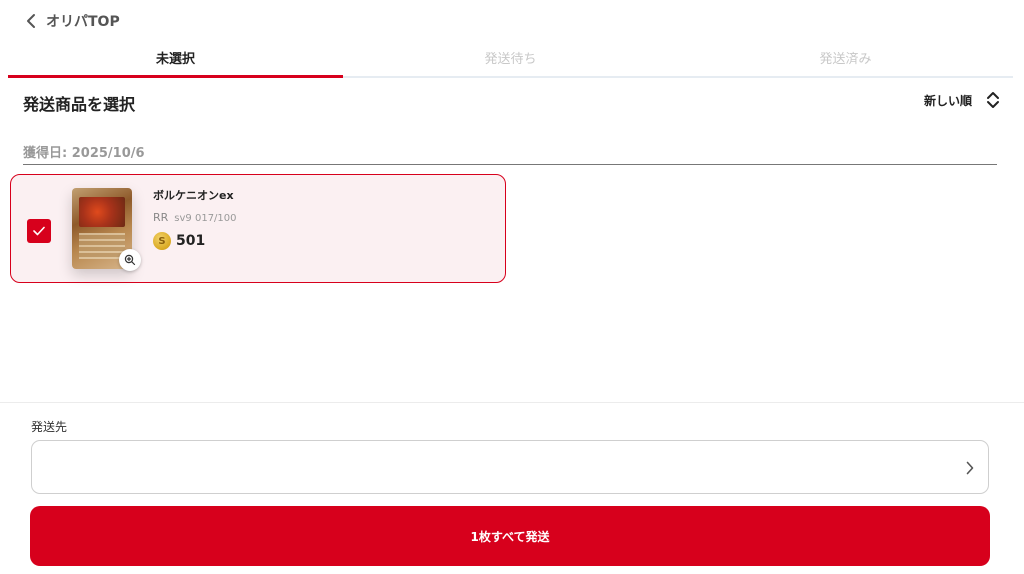 Image resolution: width=1024 pixels, height=574 pixels. What do you see at coordinates (970, 468) in the screenshot?
I see `chevron-right-icon` at bounding box center [970, 468].